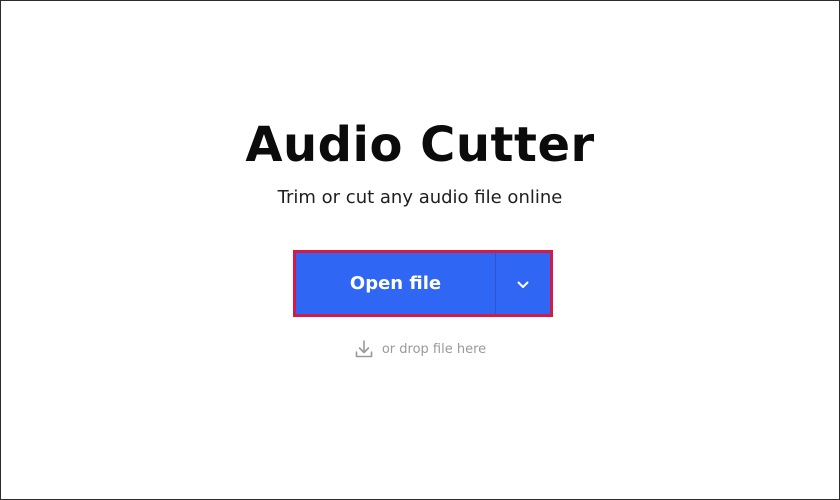 The height and width of the screenshot is (500, 840). I want to click on drop-zone-hint: or drop file here, so click(420, 349).